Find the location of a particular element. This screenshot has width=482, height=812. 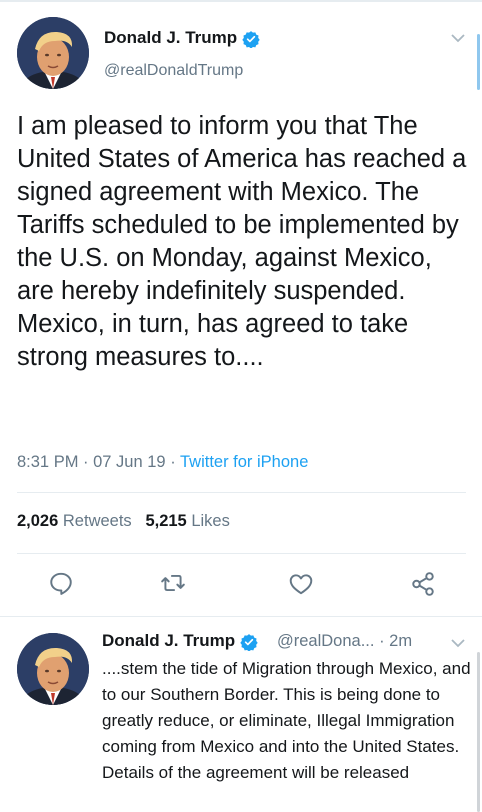

reply-handle-row: @realDona... · 2m is located at coordinates (344, 641).